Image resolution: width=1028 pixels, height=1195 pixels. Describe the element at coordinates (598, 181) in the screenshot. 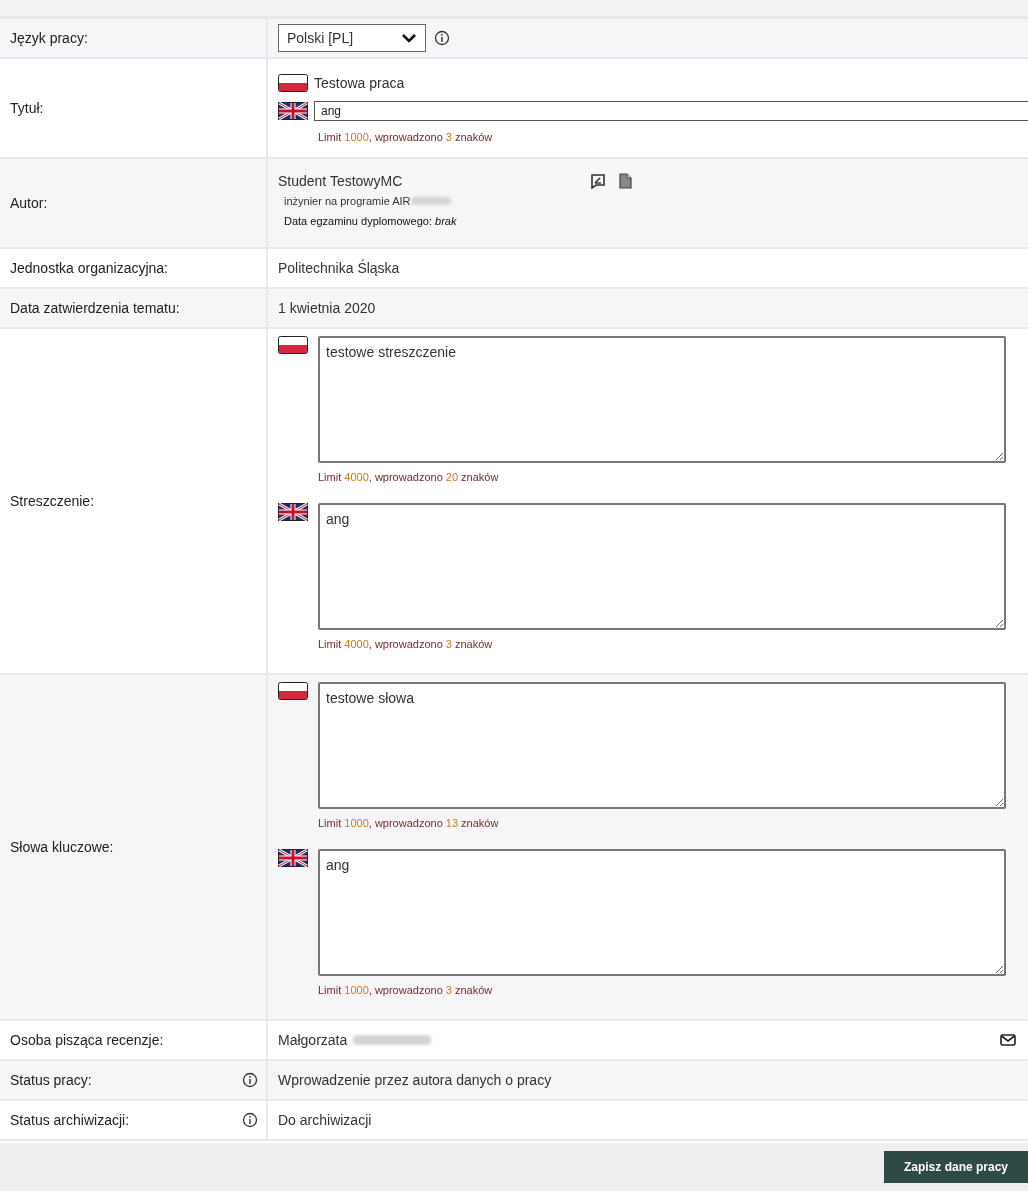

I see `message-edit-icon` at that location.